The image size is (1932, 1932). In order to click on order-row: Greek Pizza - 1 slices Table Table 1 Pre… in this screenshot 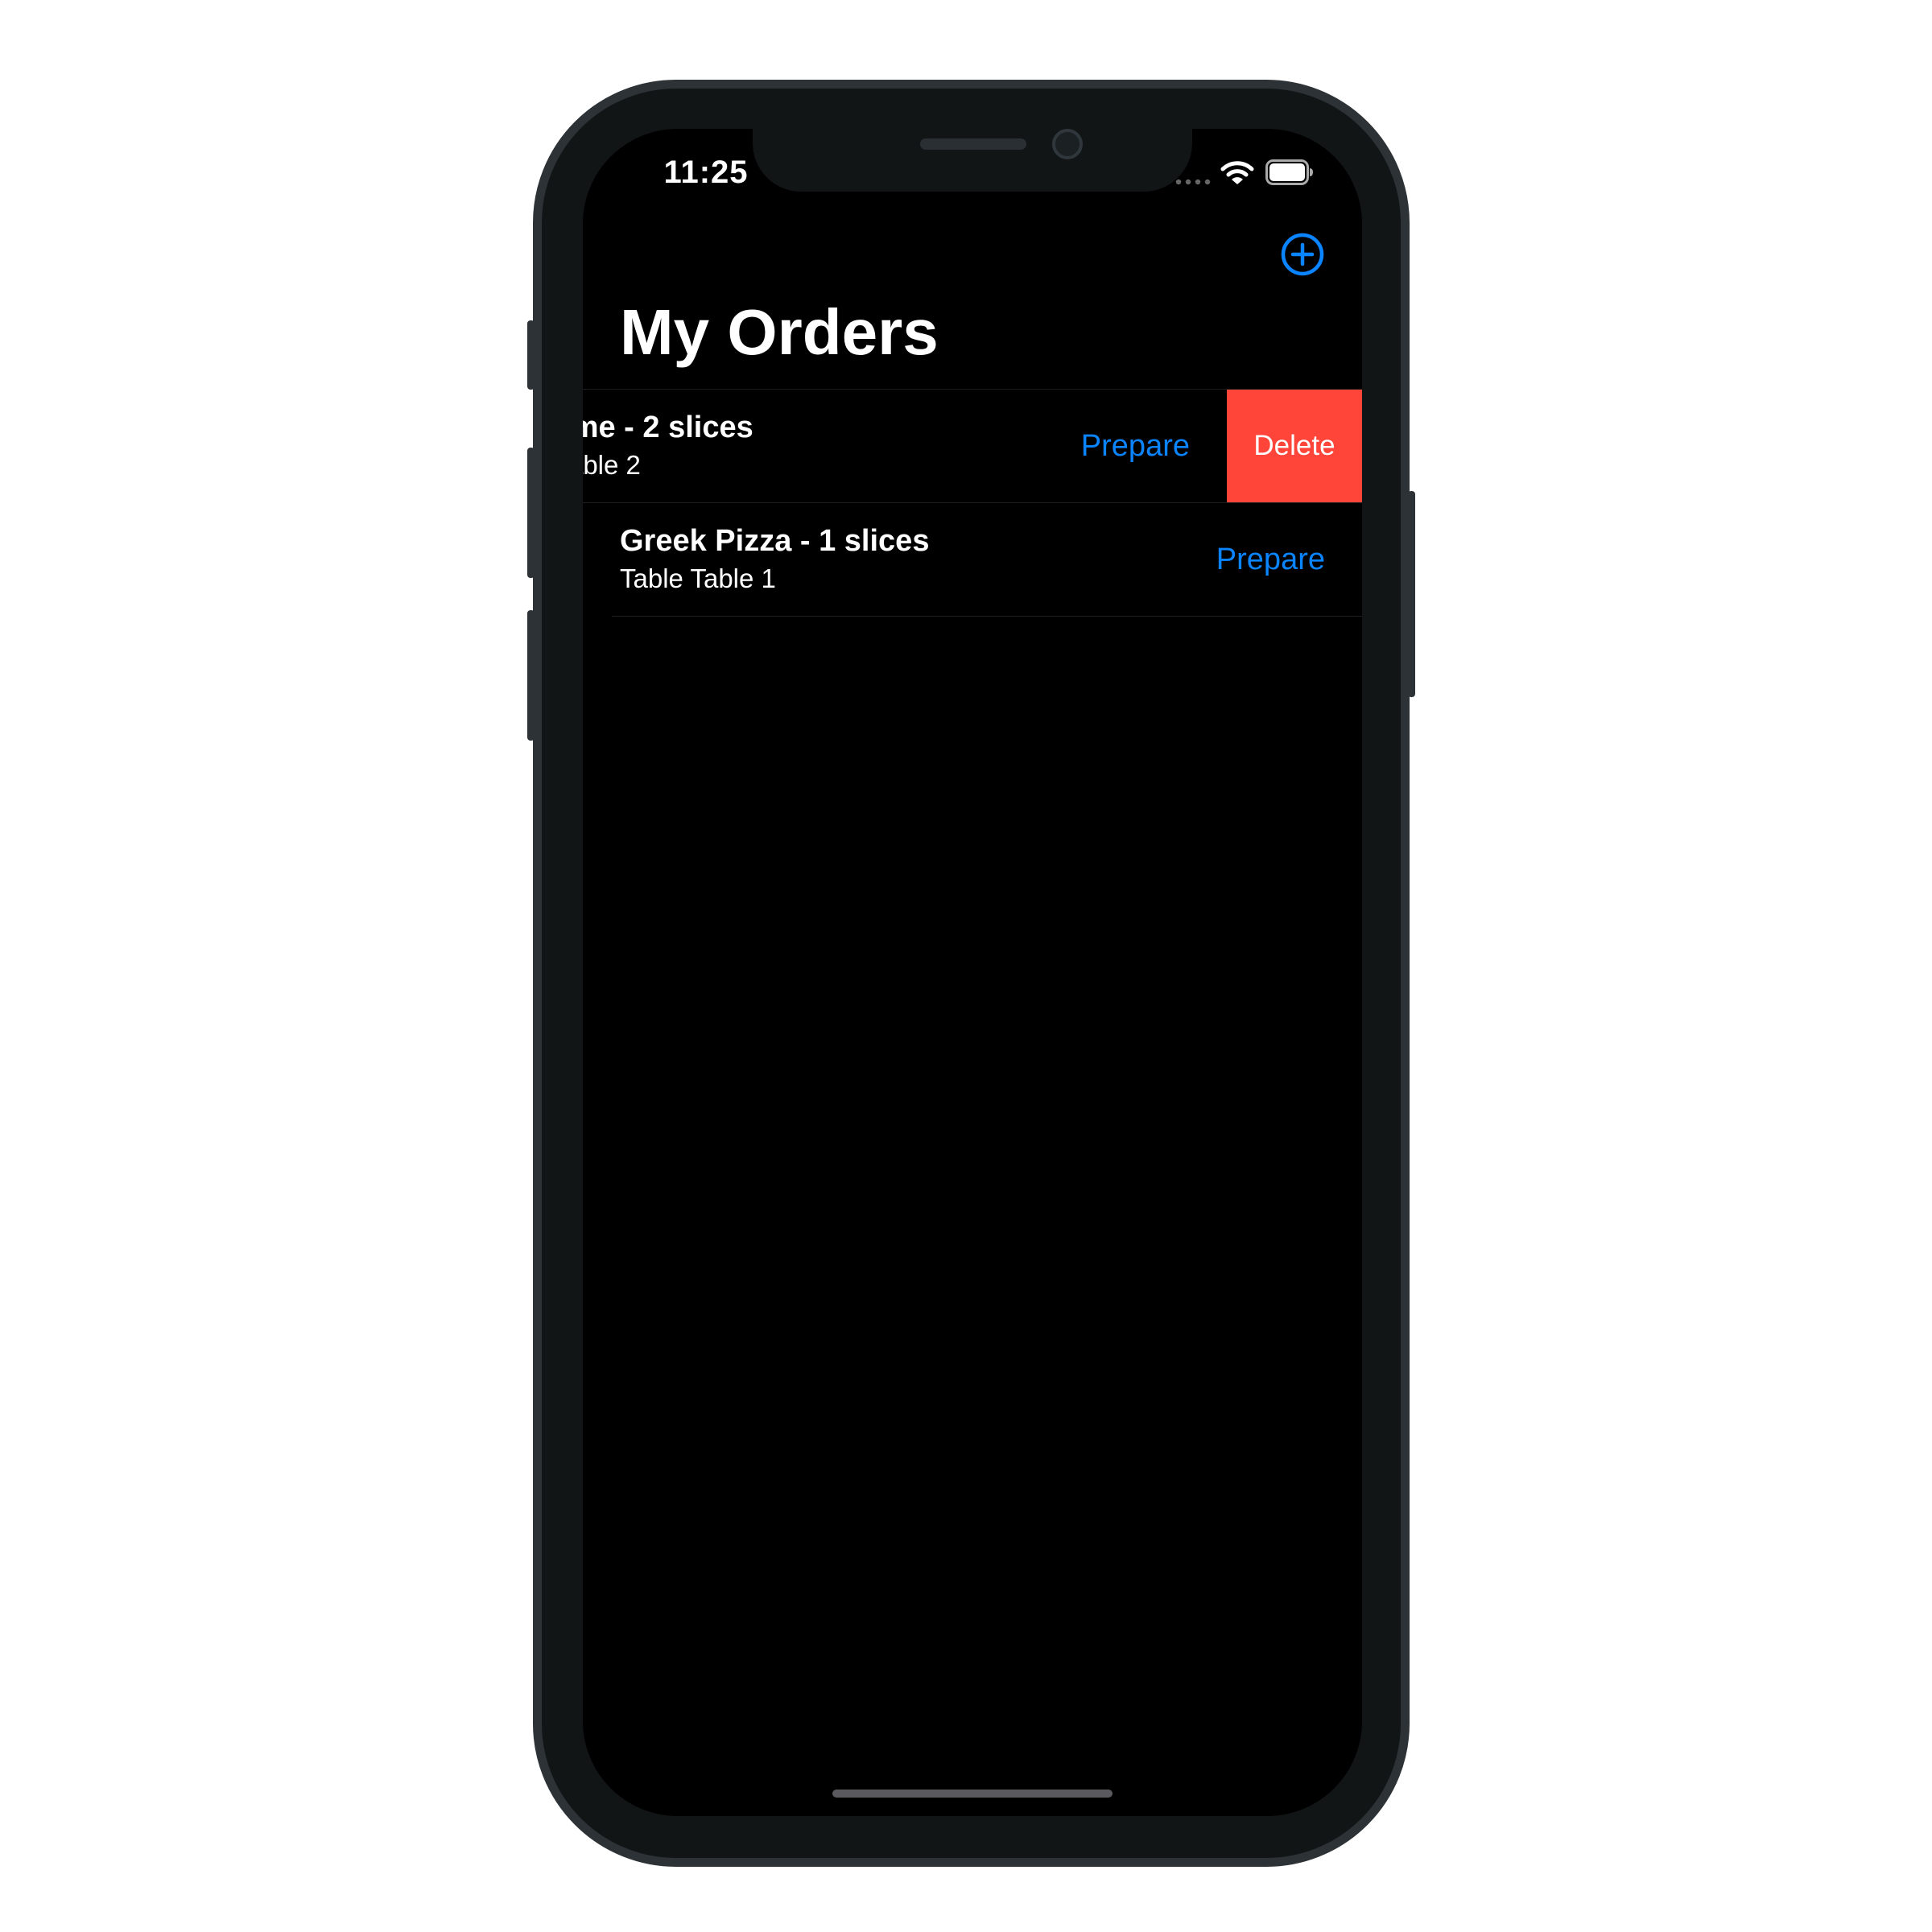, I will do `click(972, 559)`.